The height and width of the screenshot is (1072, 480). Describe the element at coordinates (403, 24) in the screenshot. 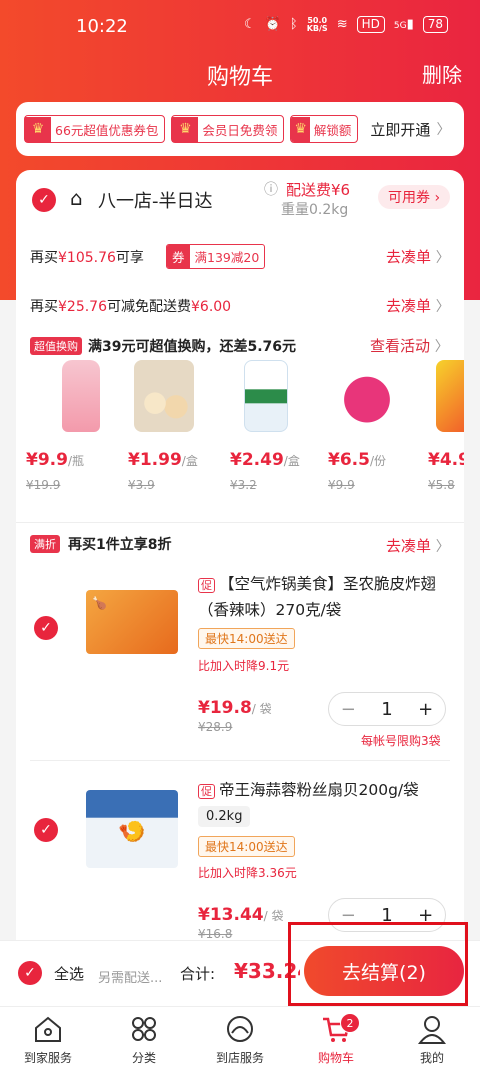

I see `signal-icon: 5G▮` at that location.